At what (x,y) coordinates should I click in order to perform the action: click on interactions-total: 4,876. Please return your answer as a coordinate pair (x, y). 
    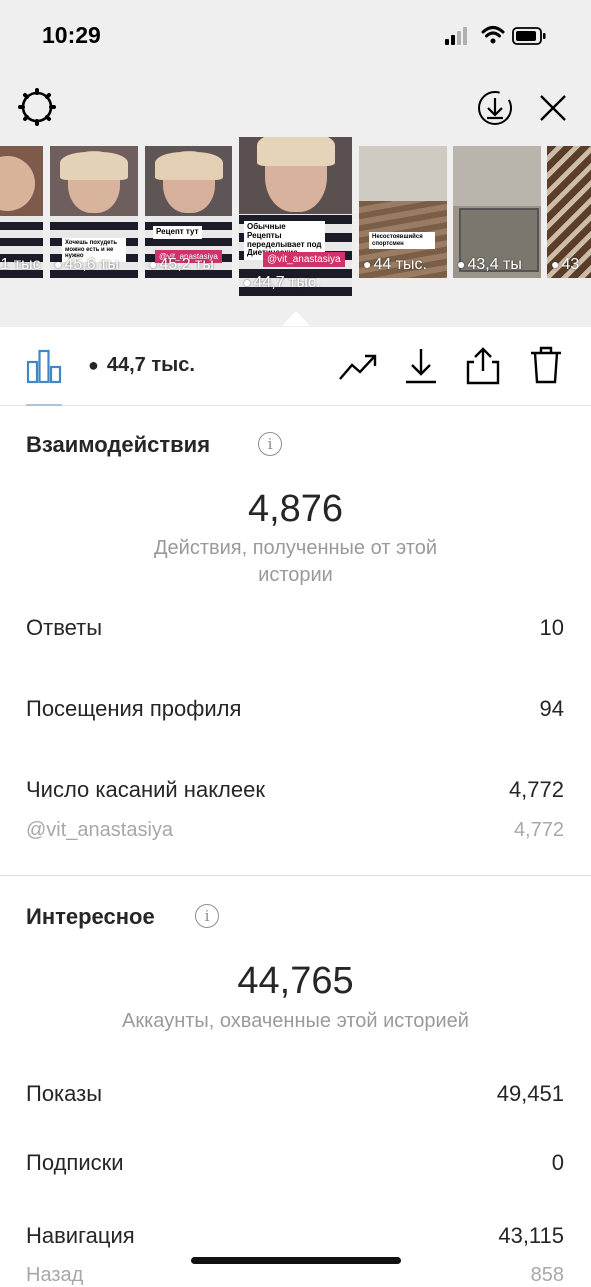
    Looking at the image, I should click on (295, 509).